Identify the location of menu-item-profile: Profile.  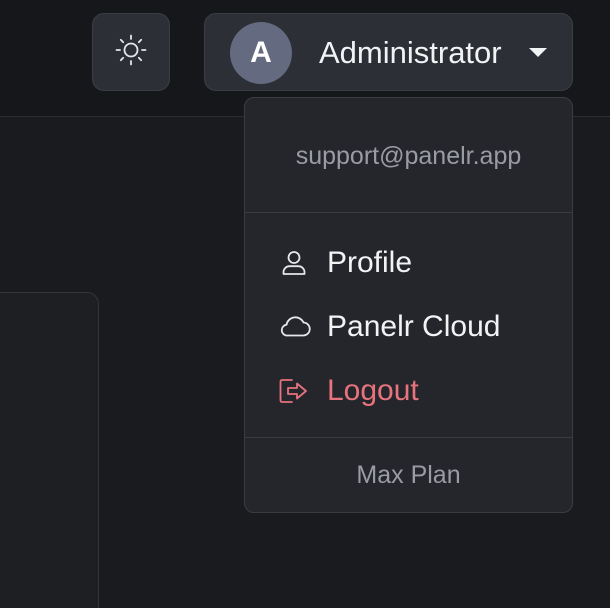
(408, 263).